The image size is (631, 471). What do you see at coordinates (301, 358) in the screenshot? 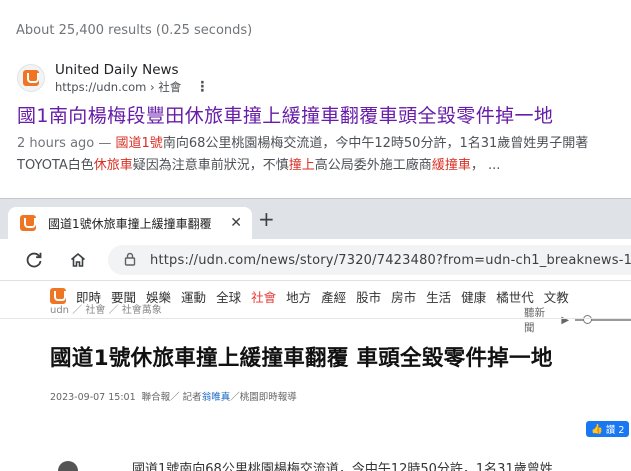
I see `article-headline: 國道1號休旅車撞上緩撞車翻覆 車頭全毀零件掉一地` at bounding box center [301, 358].